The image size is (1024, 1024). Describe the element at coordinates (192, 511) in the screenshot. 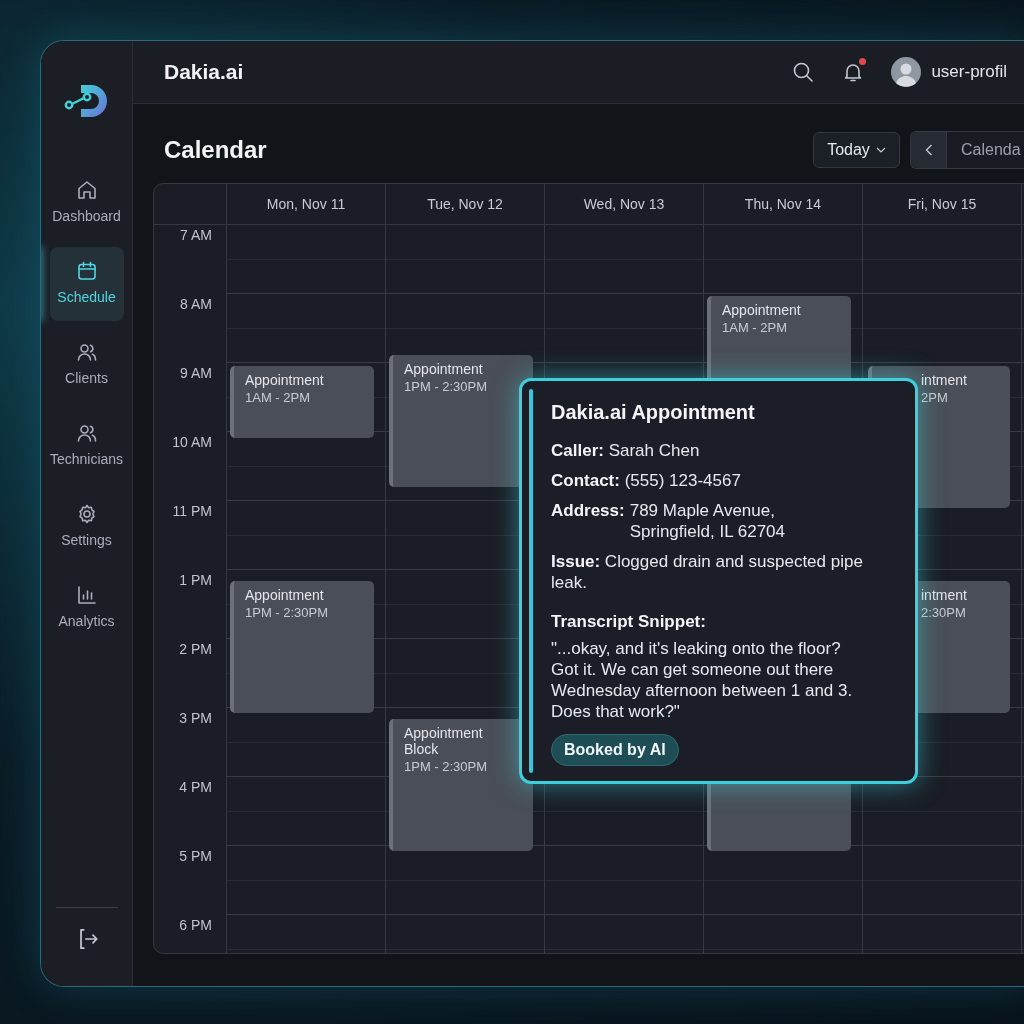

I see `hour-label: 11 PM` at that location.